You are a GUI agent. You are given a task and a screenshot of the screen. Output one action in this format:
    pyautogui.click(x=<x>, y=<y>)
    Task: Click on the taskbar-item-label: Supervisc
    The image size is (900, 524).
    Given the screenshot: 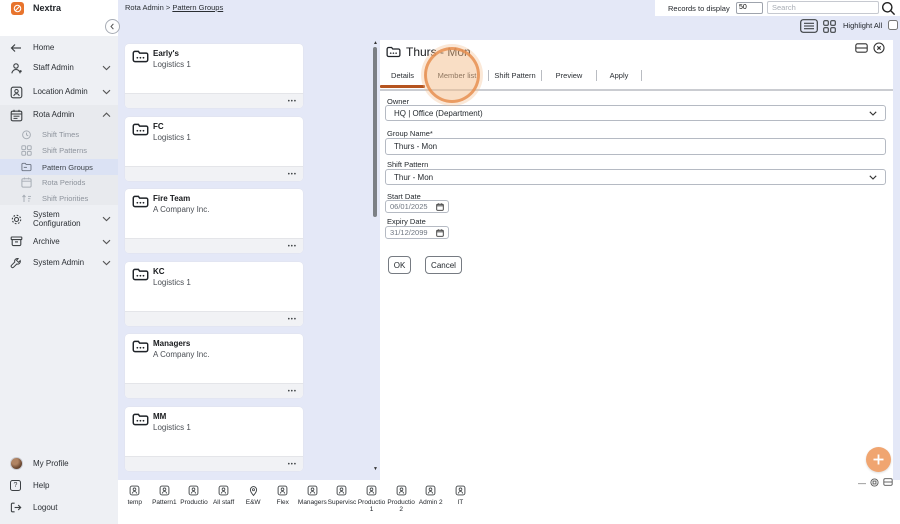 What is the action you would take?
    pyautogui.click(x=342, y=502)
    